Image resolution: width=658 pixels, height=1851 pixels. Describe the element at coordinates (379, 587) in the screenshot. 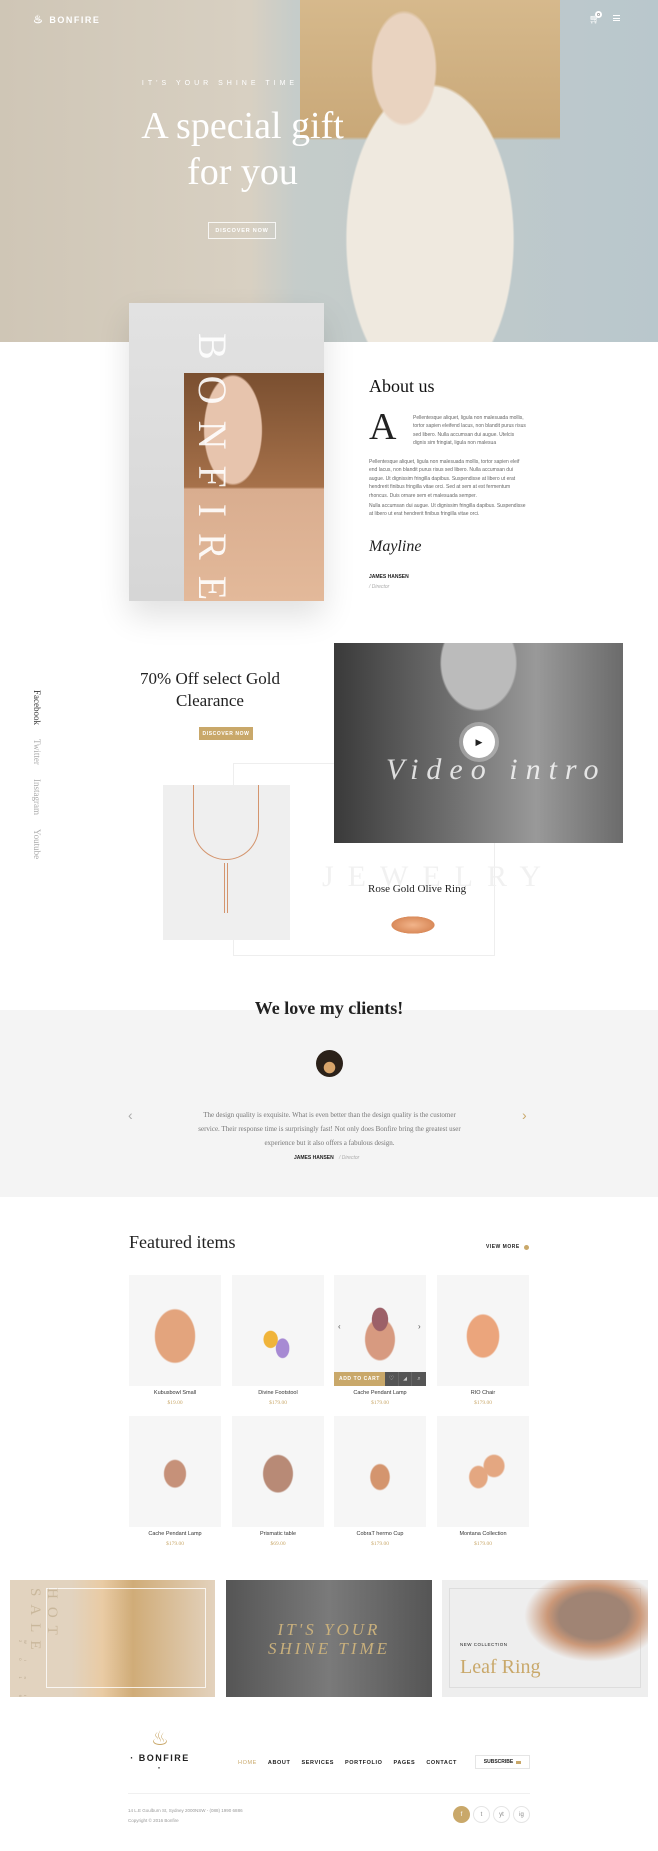

I see `about-author-role: / Director` at that location.